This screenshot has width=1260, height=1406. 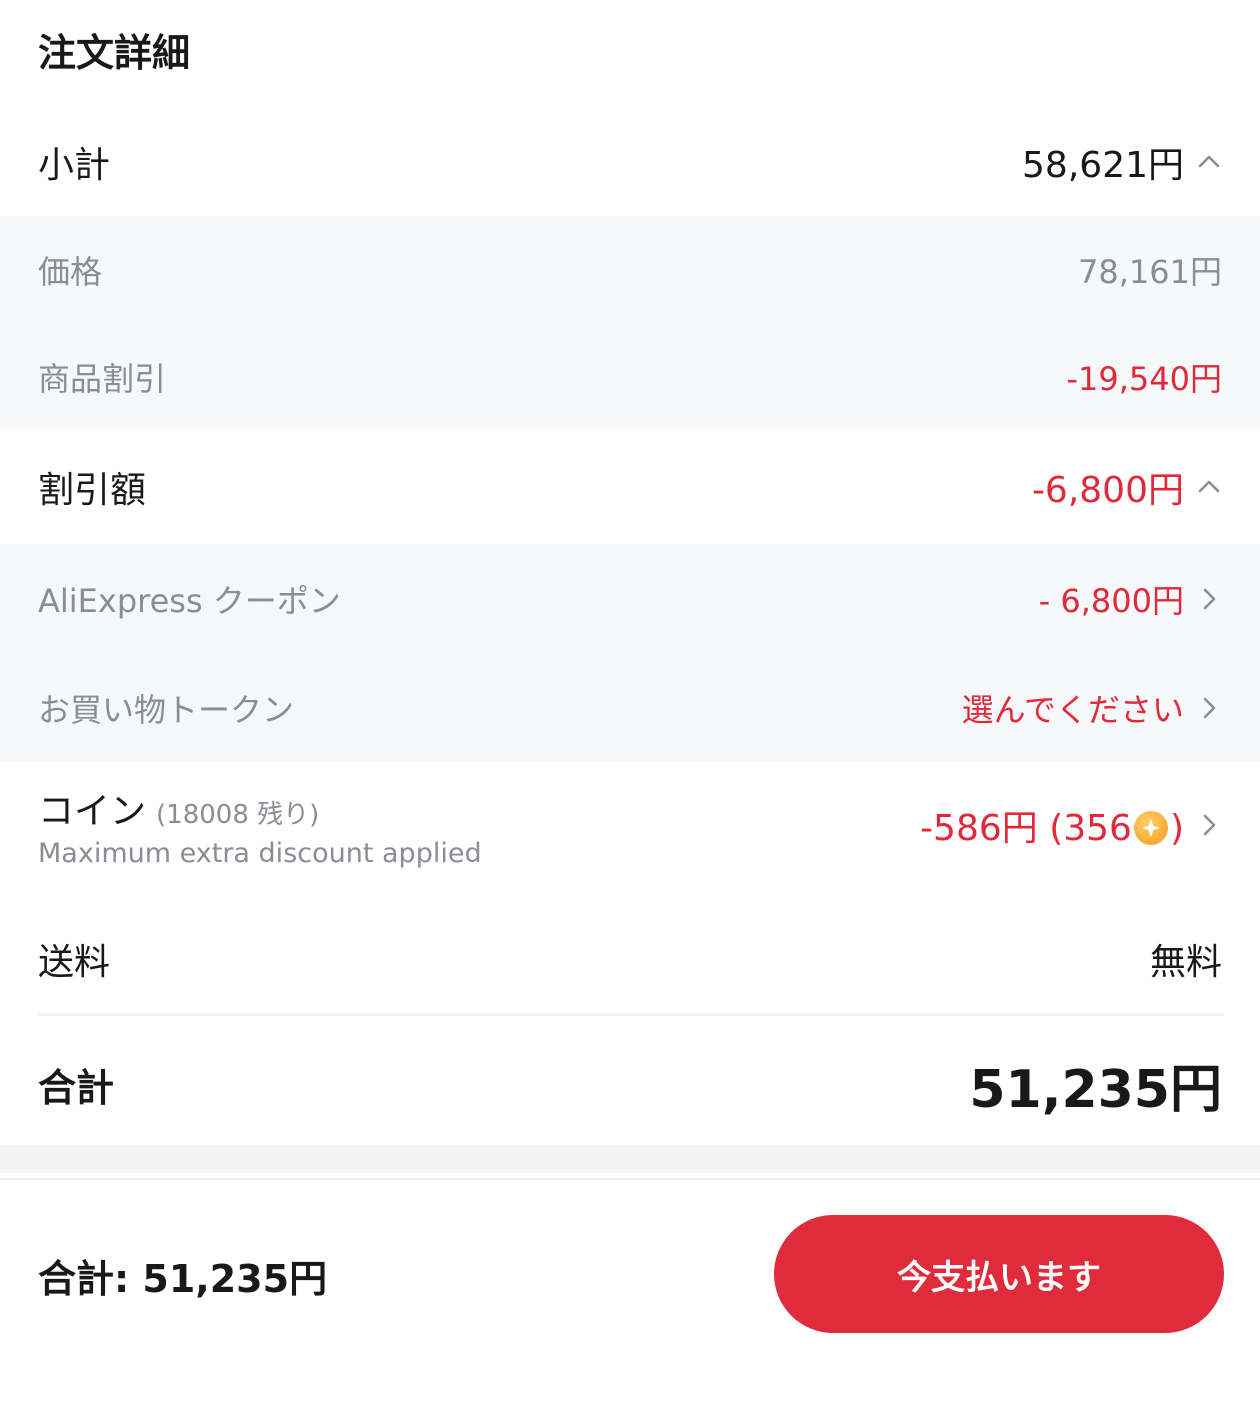 What do you see at coordinates (630, 487) in the screenshot?
I see `discount-row: 割引額 -6,800円` at bounding box center [630, 487].